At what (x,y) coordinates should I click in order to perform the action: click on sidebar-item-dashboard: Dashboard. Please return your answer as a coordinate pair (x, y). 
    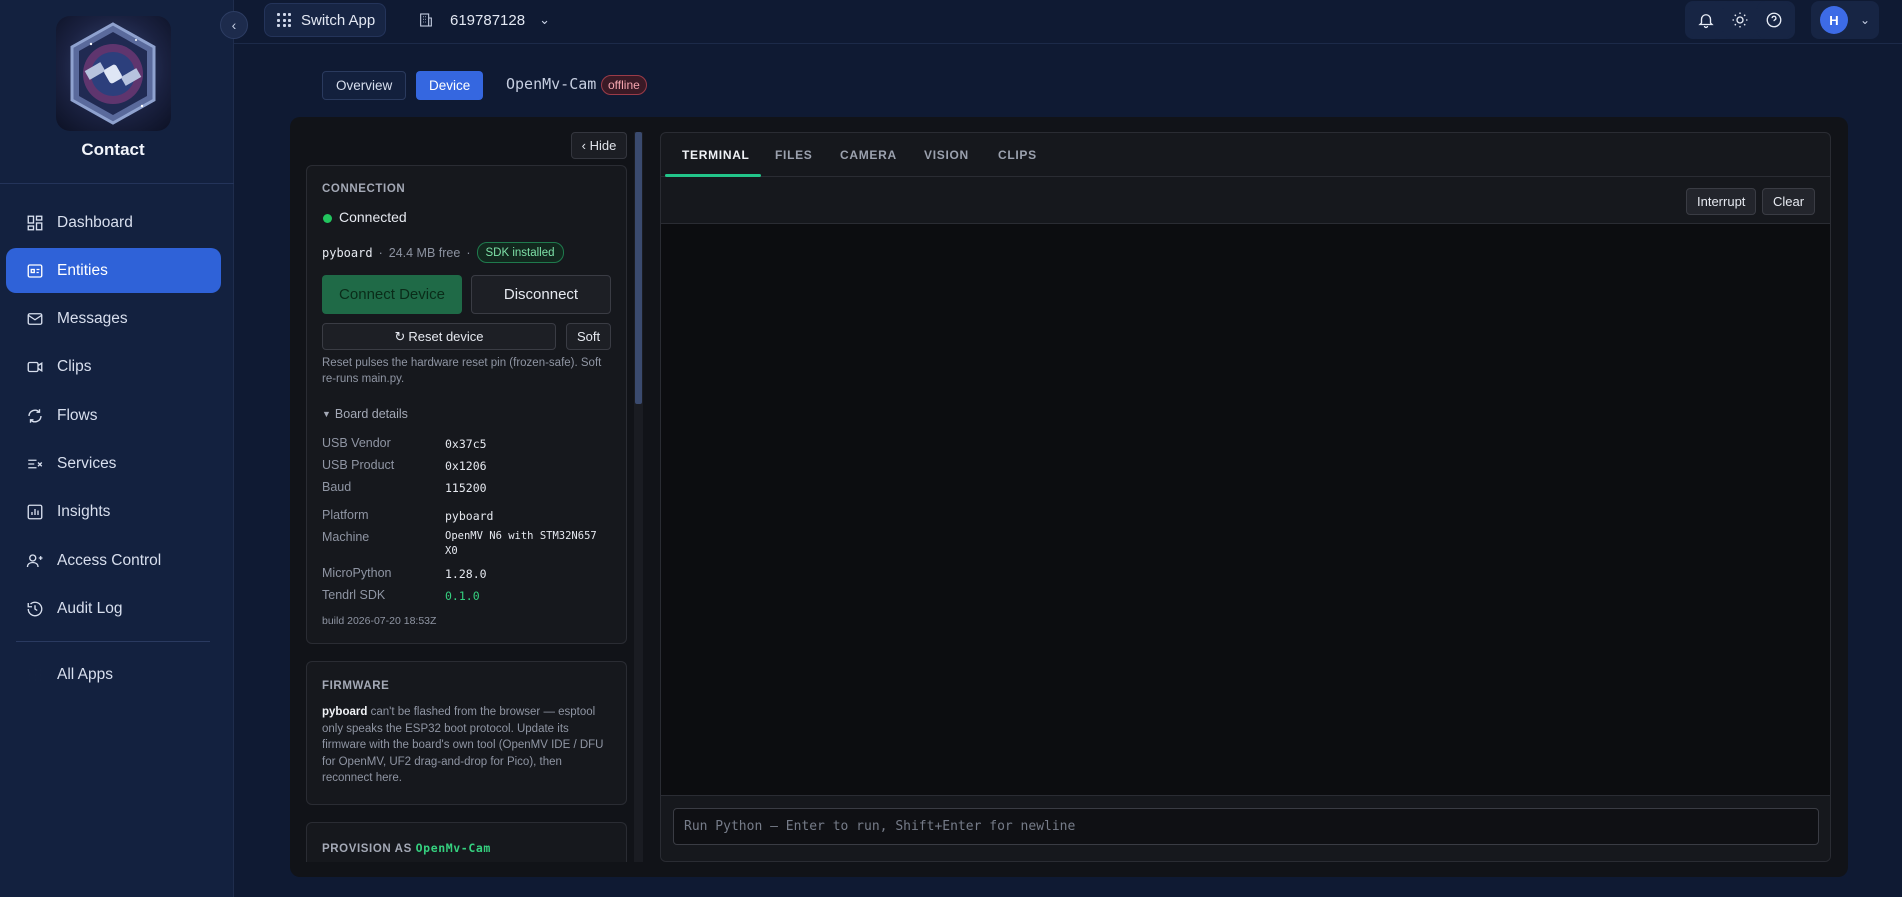
    Looking at the image, I should click on (113, 222).